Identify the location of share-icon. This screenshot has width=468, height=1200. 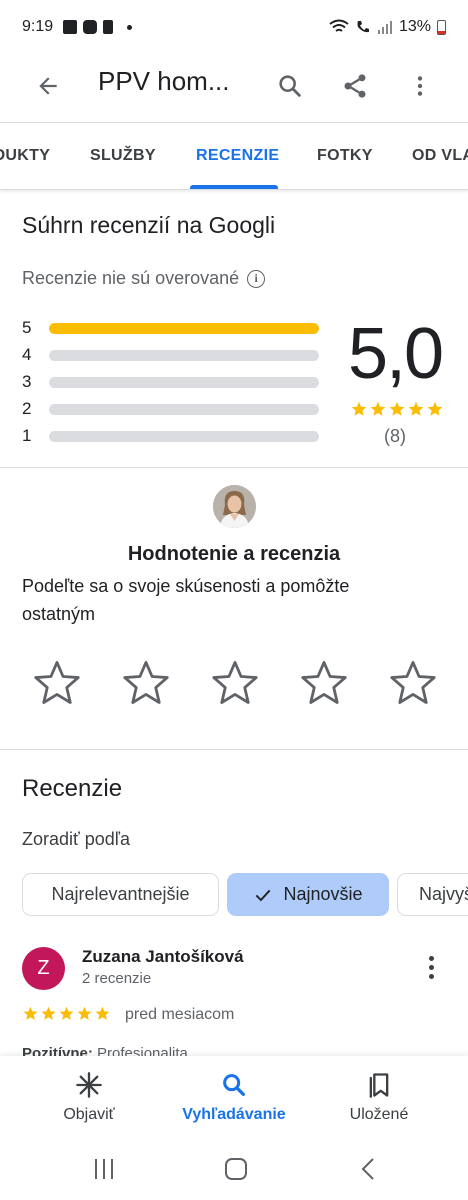
(355, 86).